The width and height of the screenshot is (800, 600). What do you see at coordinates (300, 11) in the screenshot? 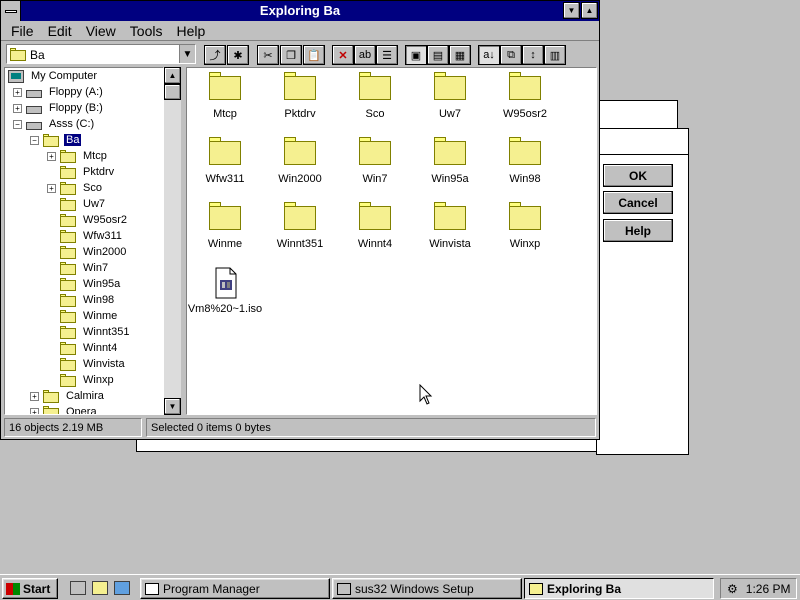
I see `title-bar: Exploring Ba ▼ ▲` at bounding box center [300, 11].